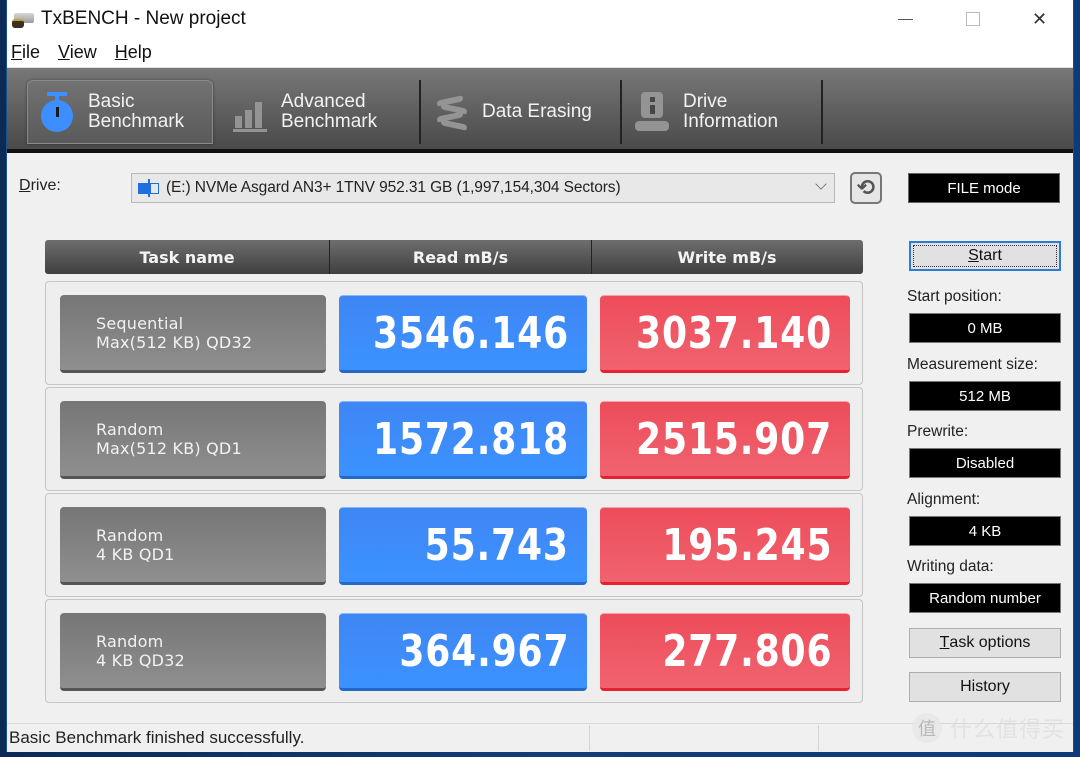 The image size is (1080, 757). I want to click on bar-chart-icon, so click(250, 112).